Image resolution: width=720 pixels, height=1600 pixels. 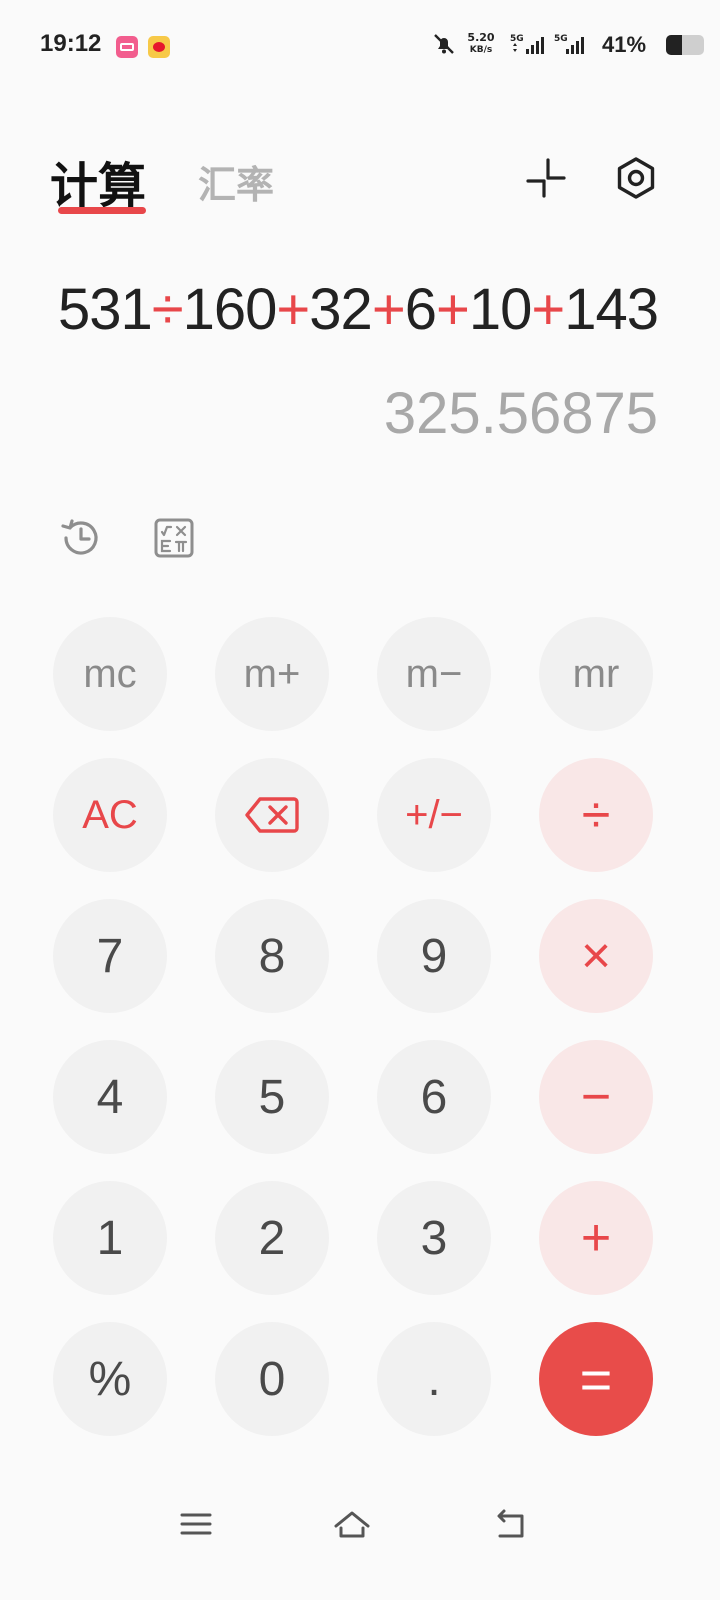 I want to click on expression-operator: ÷, so click(x=167, y=309).